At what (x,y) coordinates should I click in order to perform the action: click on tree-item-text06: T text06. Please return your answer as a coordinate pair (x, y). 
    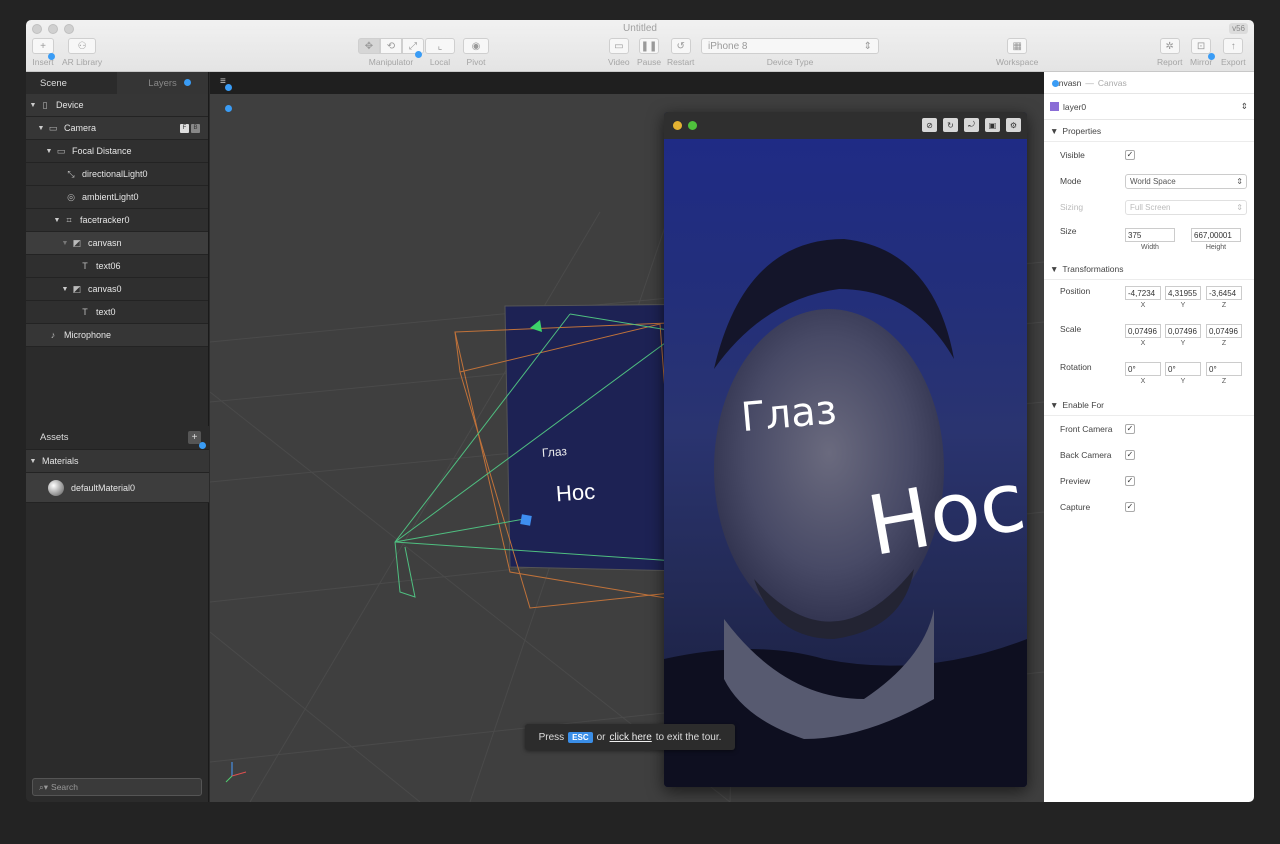
    Looking at the image, I should click on (117, 266).